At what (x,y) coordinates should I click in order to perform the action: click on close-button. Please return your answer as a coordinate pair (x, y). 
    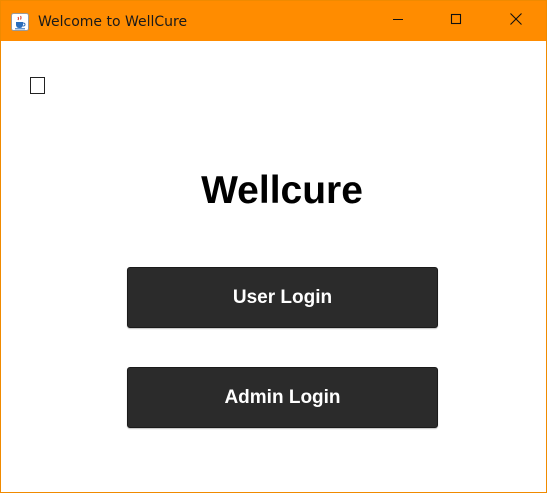
    Looking at the image, I should click on (516, 21).